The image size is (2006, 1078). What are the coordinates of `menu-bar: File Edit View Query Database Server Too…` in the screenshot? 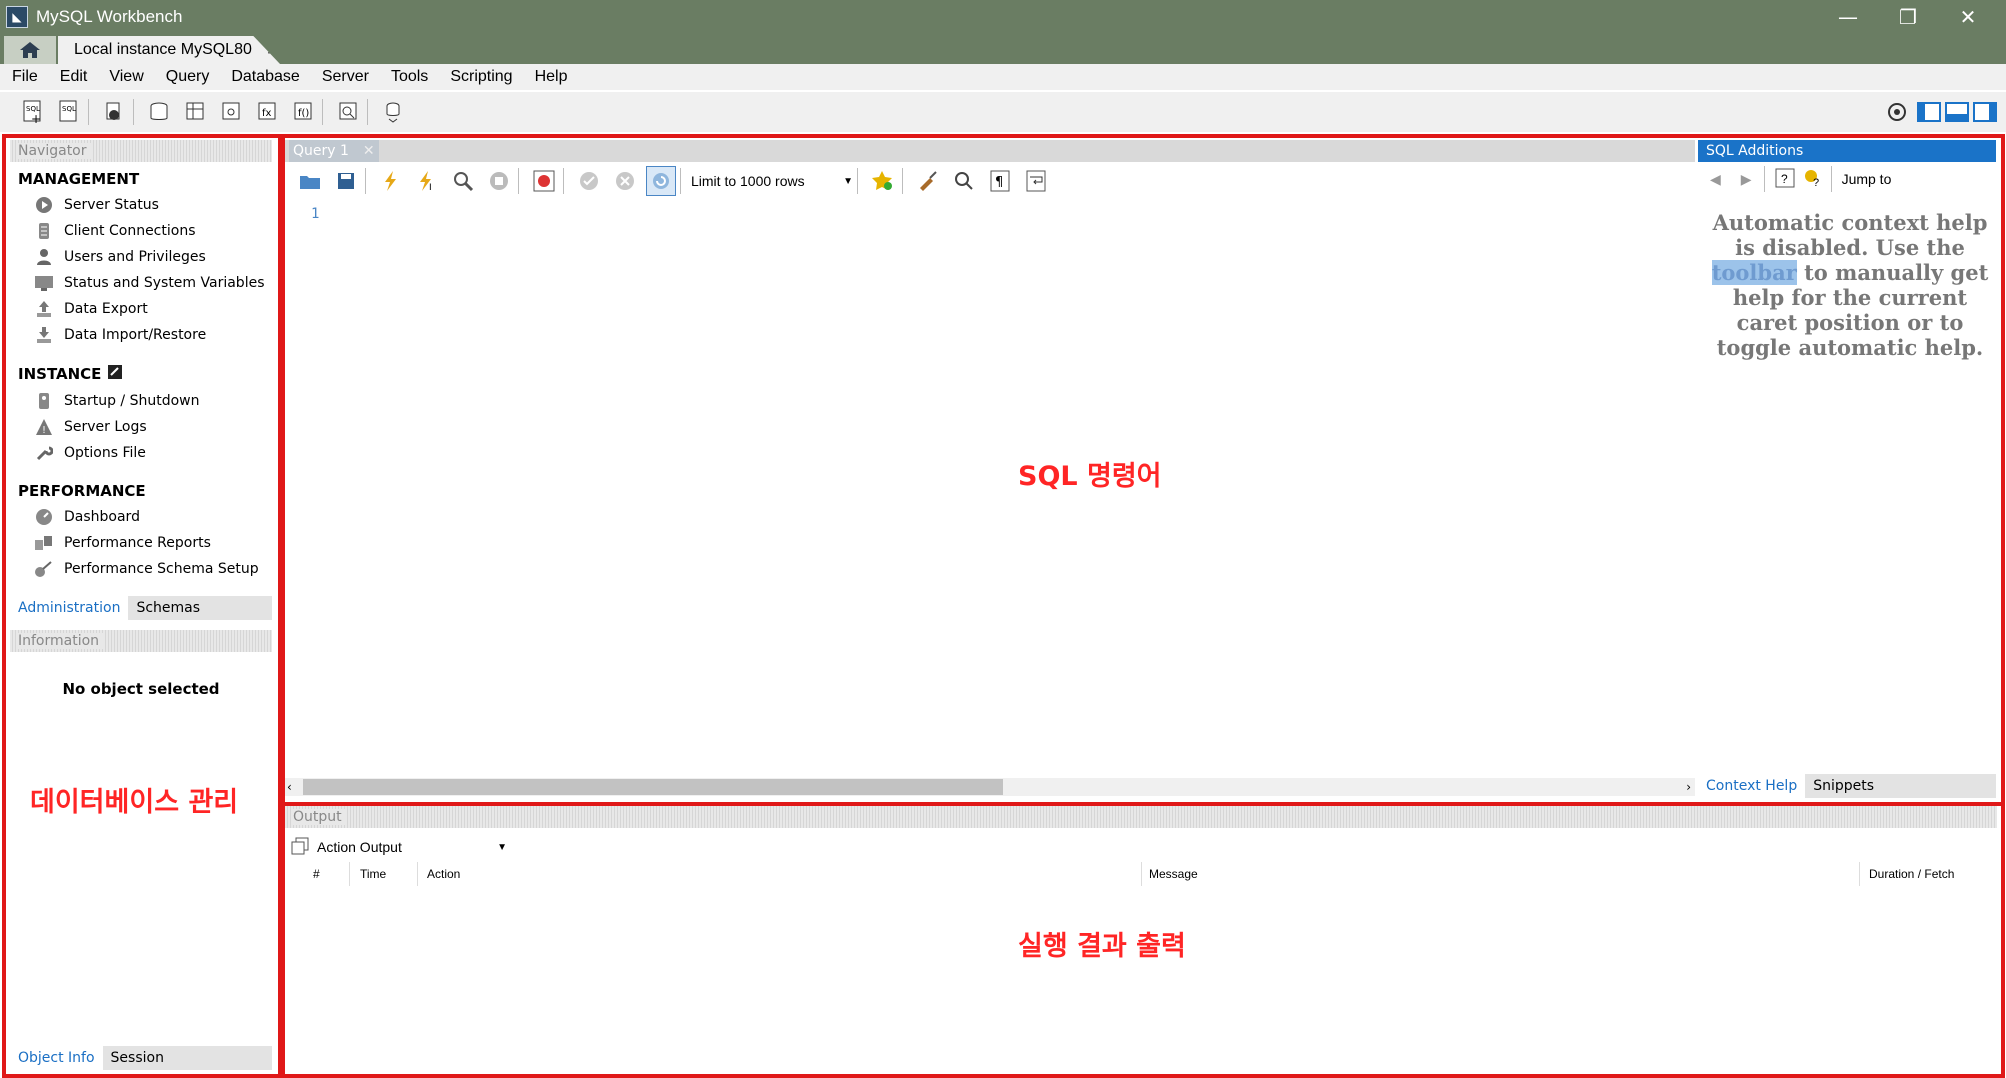 It's located at (1003, 77).